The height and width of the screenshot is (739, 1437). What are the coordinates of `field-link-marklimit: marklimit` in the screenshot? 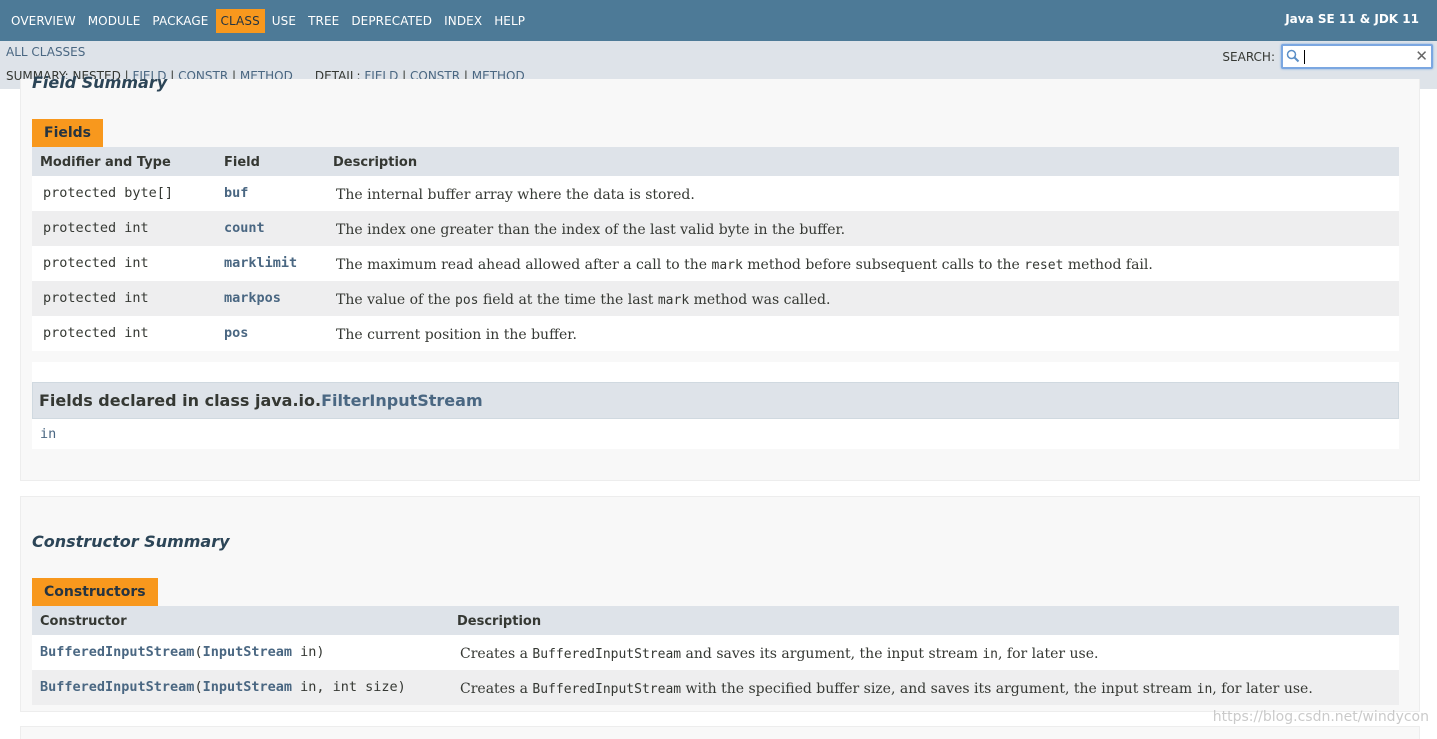 It's located at (260, 263).